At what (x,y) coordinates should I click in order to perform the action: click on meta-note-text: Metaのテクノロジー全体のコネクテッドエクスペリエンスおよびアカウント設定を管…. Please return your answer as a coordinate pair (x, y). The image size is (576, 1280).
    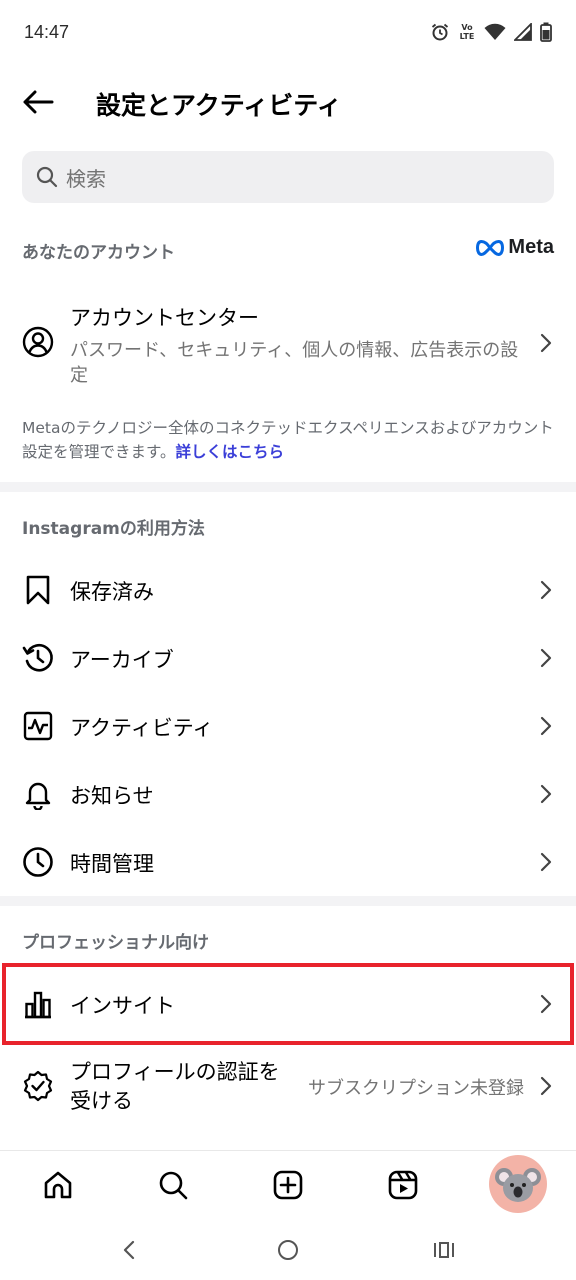
    Looking at the image, I should click on (288, 440).